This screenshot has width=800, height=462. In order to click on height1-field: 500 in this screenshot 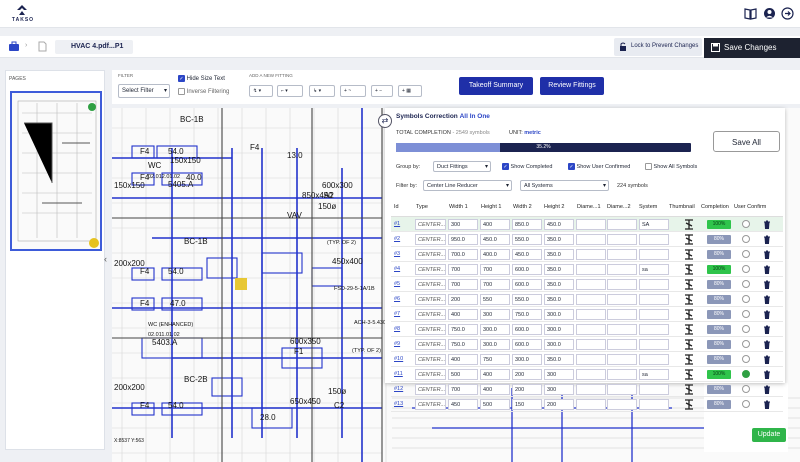, I will do `click(495, 404)`.